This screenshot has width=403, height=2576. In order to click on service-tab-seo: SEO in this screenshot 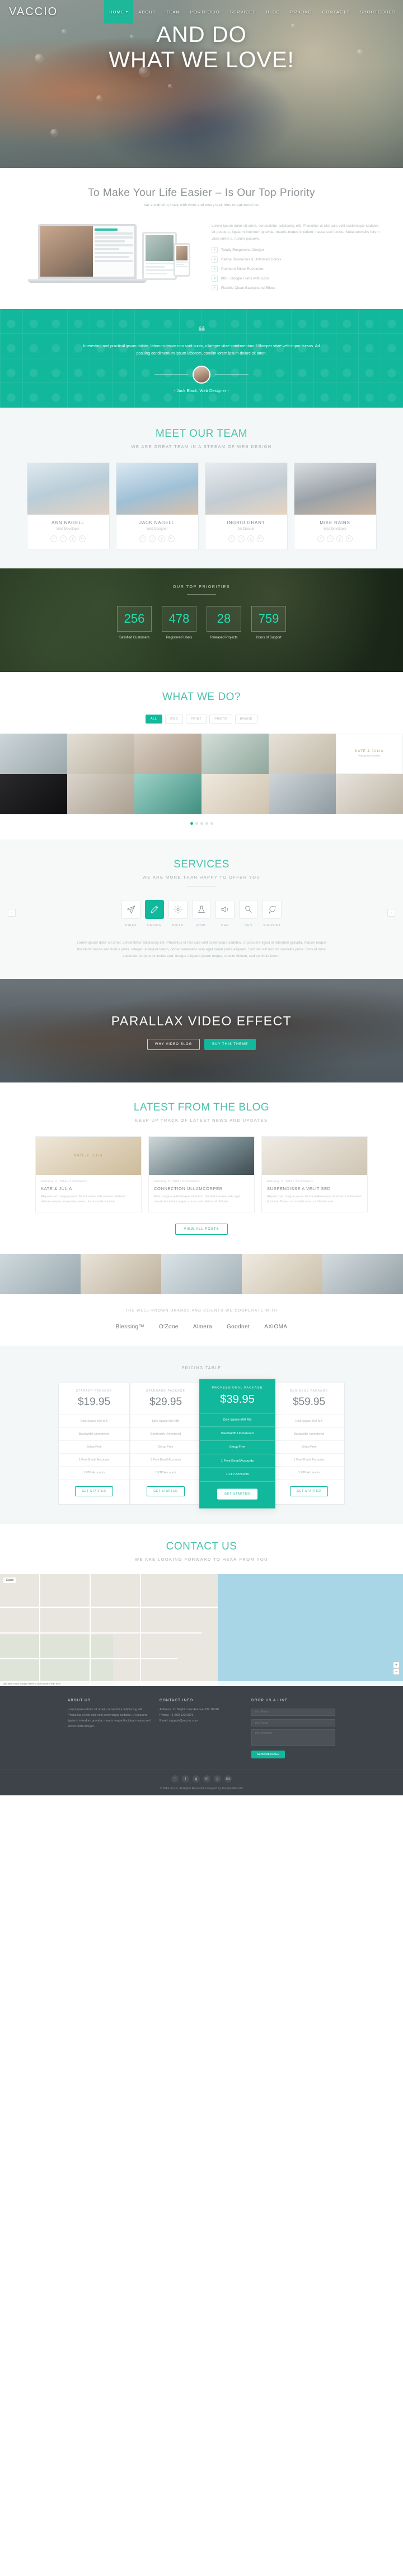, I will do `click(248, 913)`.